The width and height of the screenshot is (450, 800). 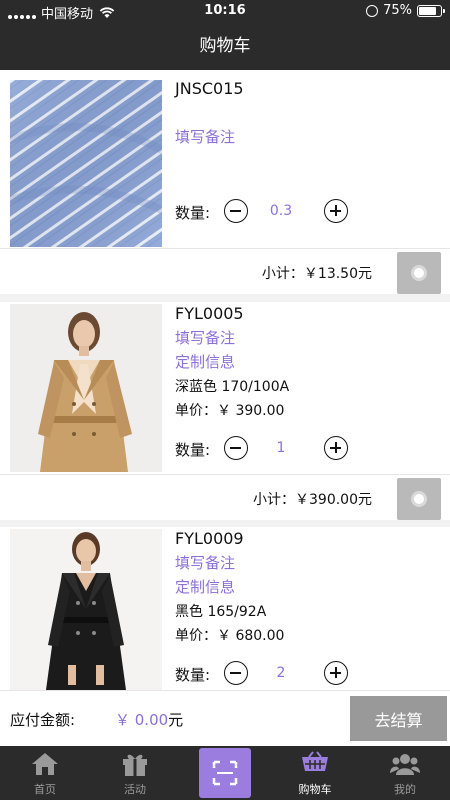 I want to click on subtotal-row: 小计：￥390.00元, so click(x=225, y=497).